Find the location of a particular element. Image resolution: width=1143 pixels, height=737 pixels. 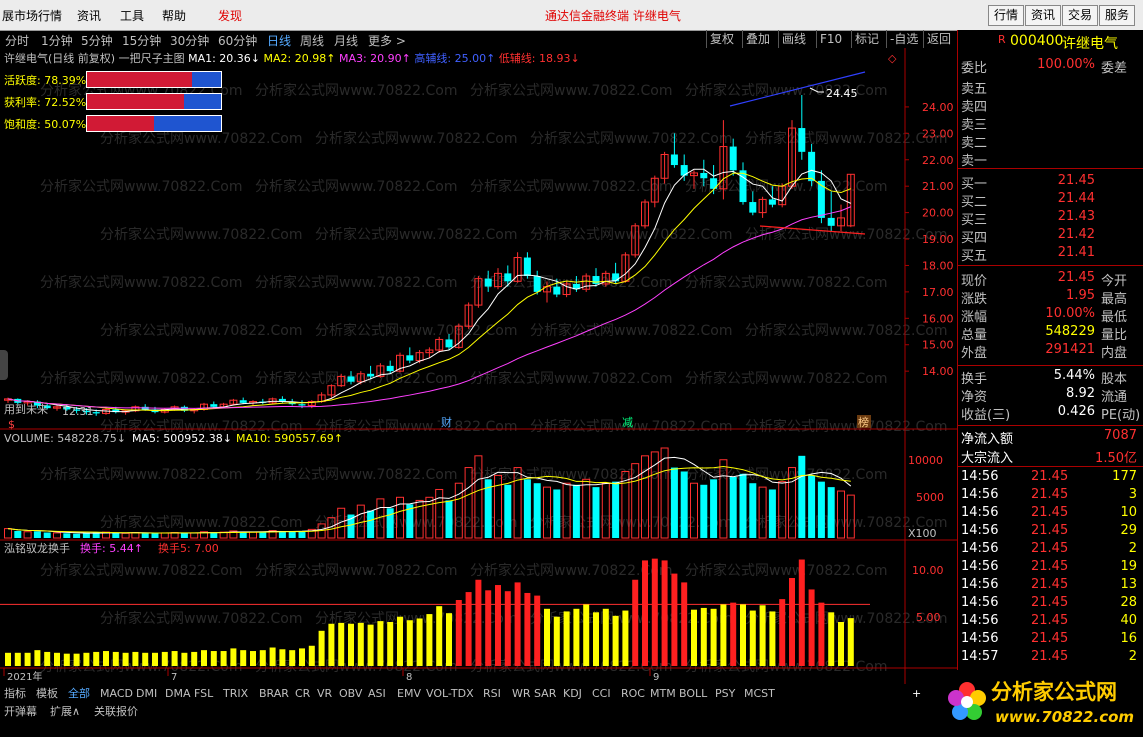

related-quote-tab: 关联报价 is located at coordinates (116, 712).